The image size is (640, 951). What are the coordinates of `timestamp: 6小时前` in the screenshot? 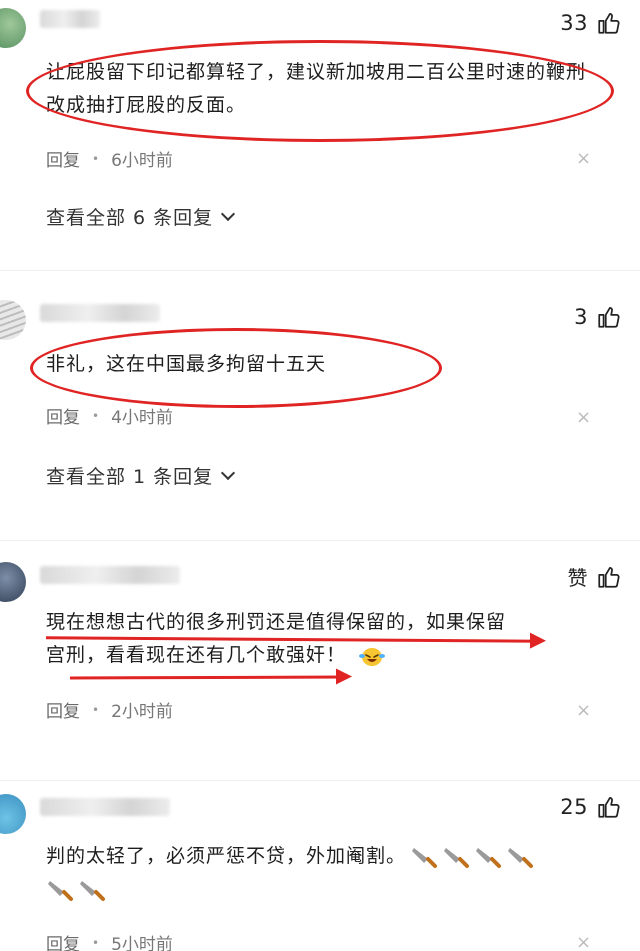 It's located at (142, 161).